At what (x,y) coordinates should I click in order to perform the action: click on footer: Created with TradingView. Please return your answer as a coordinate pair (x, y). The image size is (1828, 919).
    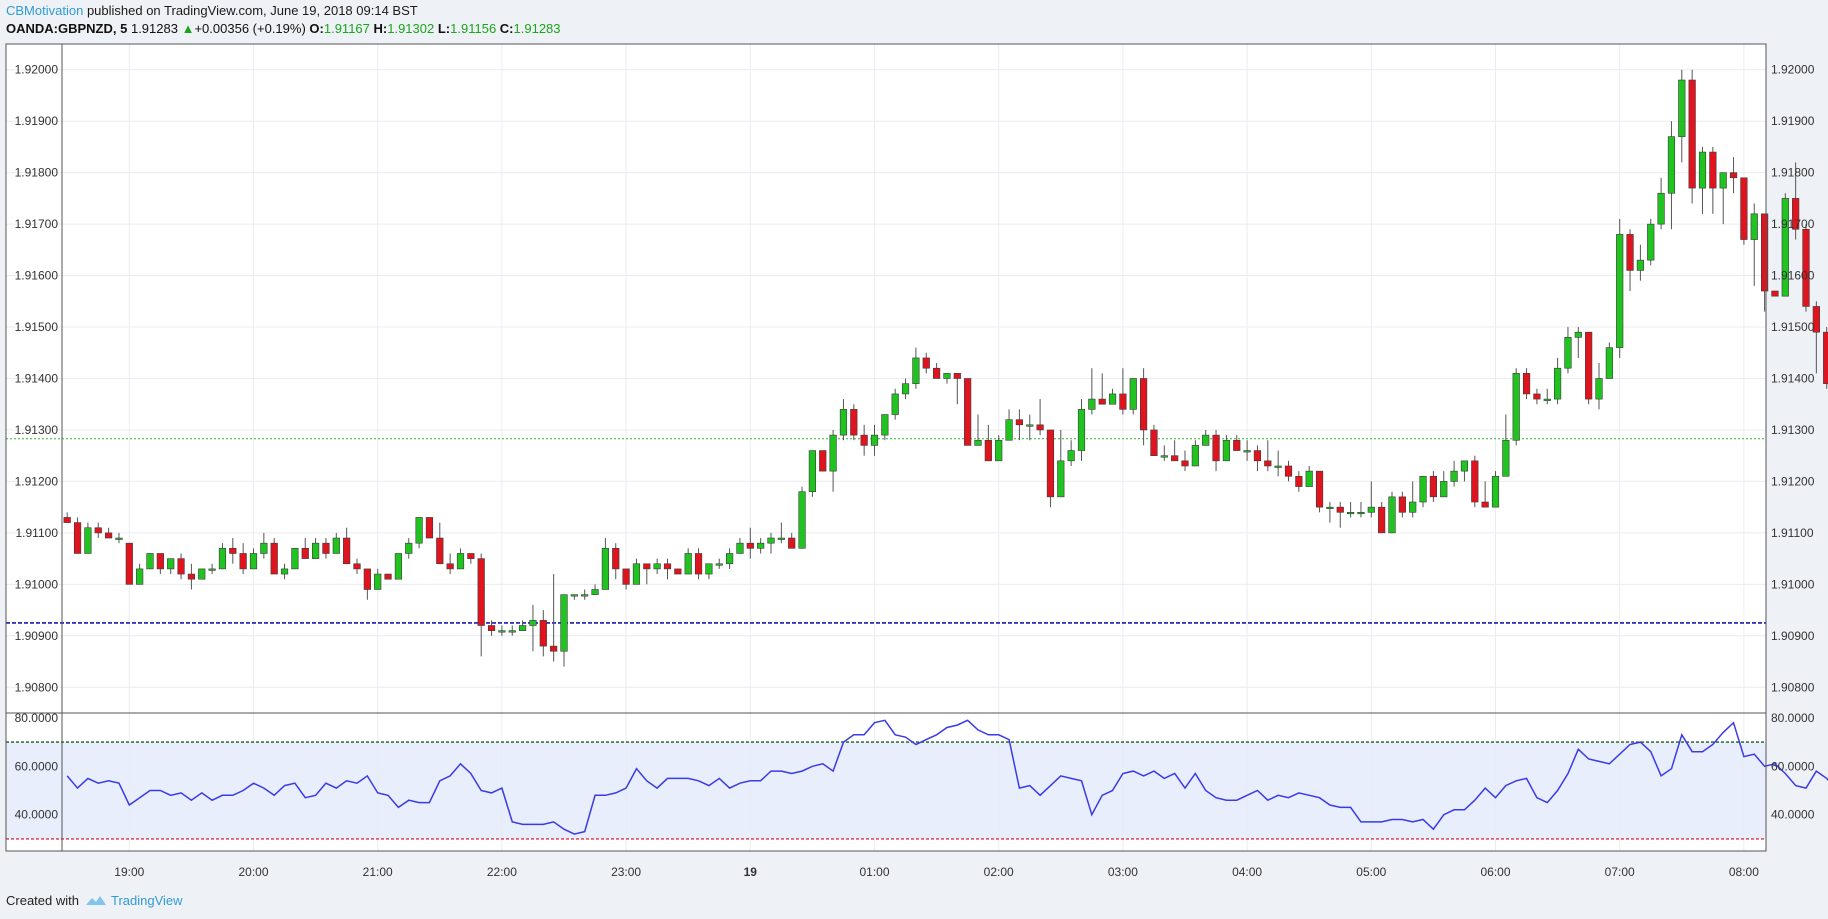
    Looking at the image, I should click on (94, 900).